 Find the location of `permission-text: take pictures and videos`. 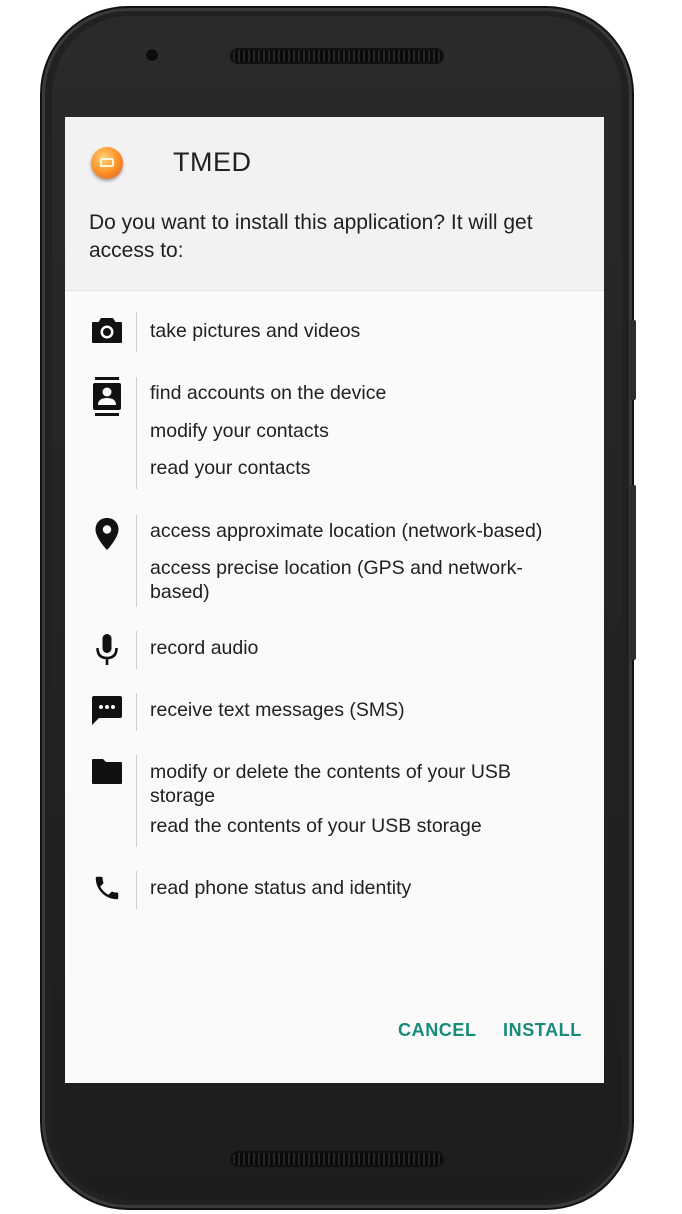

permission-text: take pictures and videos is located at coordinates (255, 331).